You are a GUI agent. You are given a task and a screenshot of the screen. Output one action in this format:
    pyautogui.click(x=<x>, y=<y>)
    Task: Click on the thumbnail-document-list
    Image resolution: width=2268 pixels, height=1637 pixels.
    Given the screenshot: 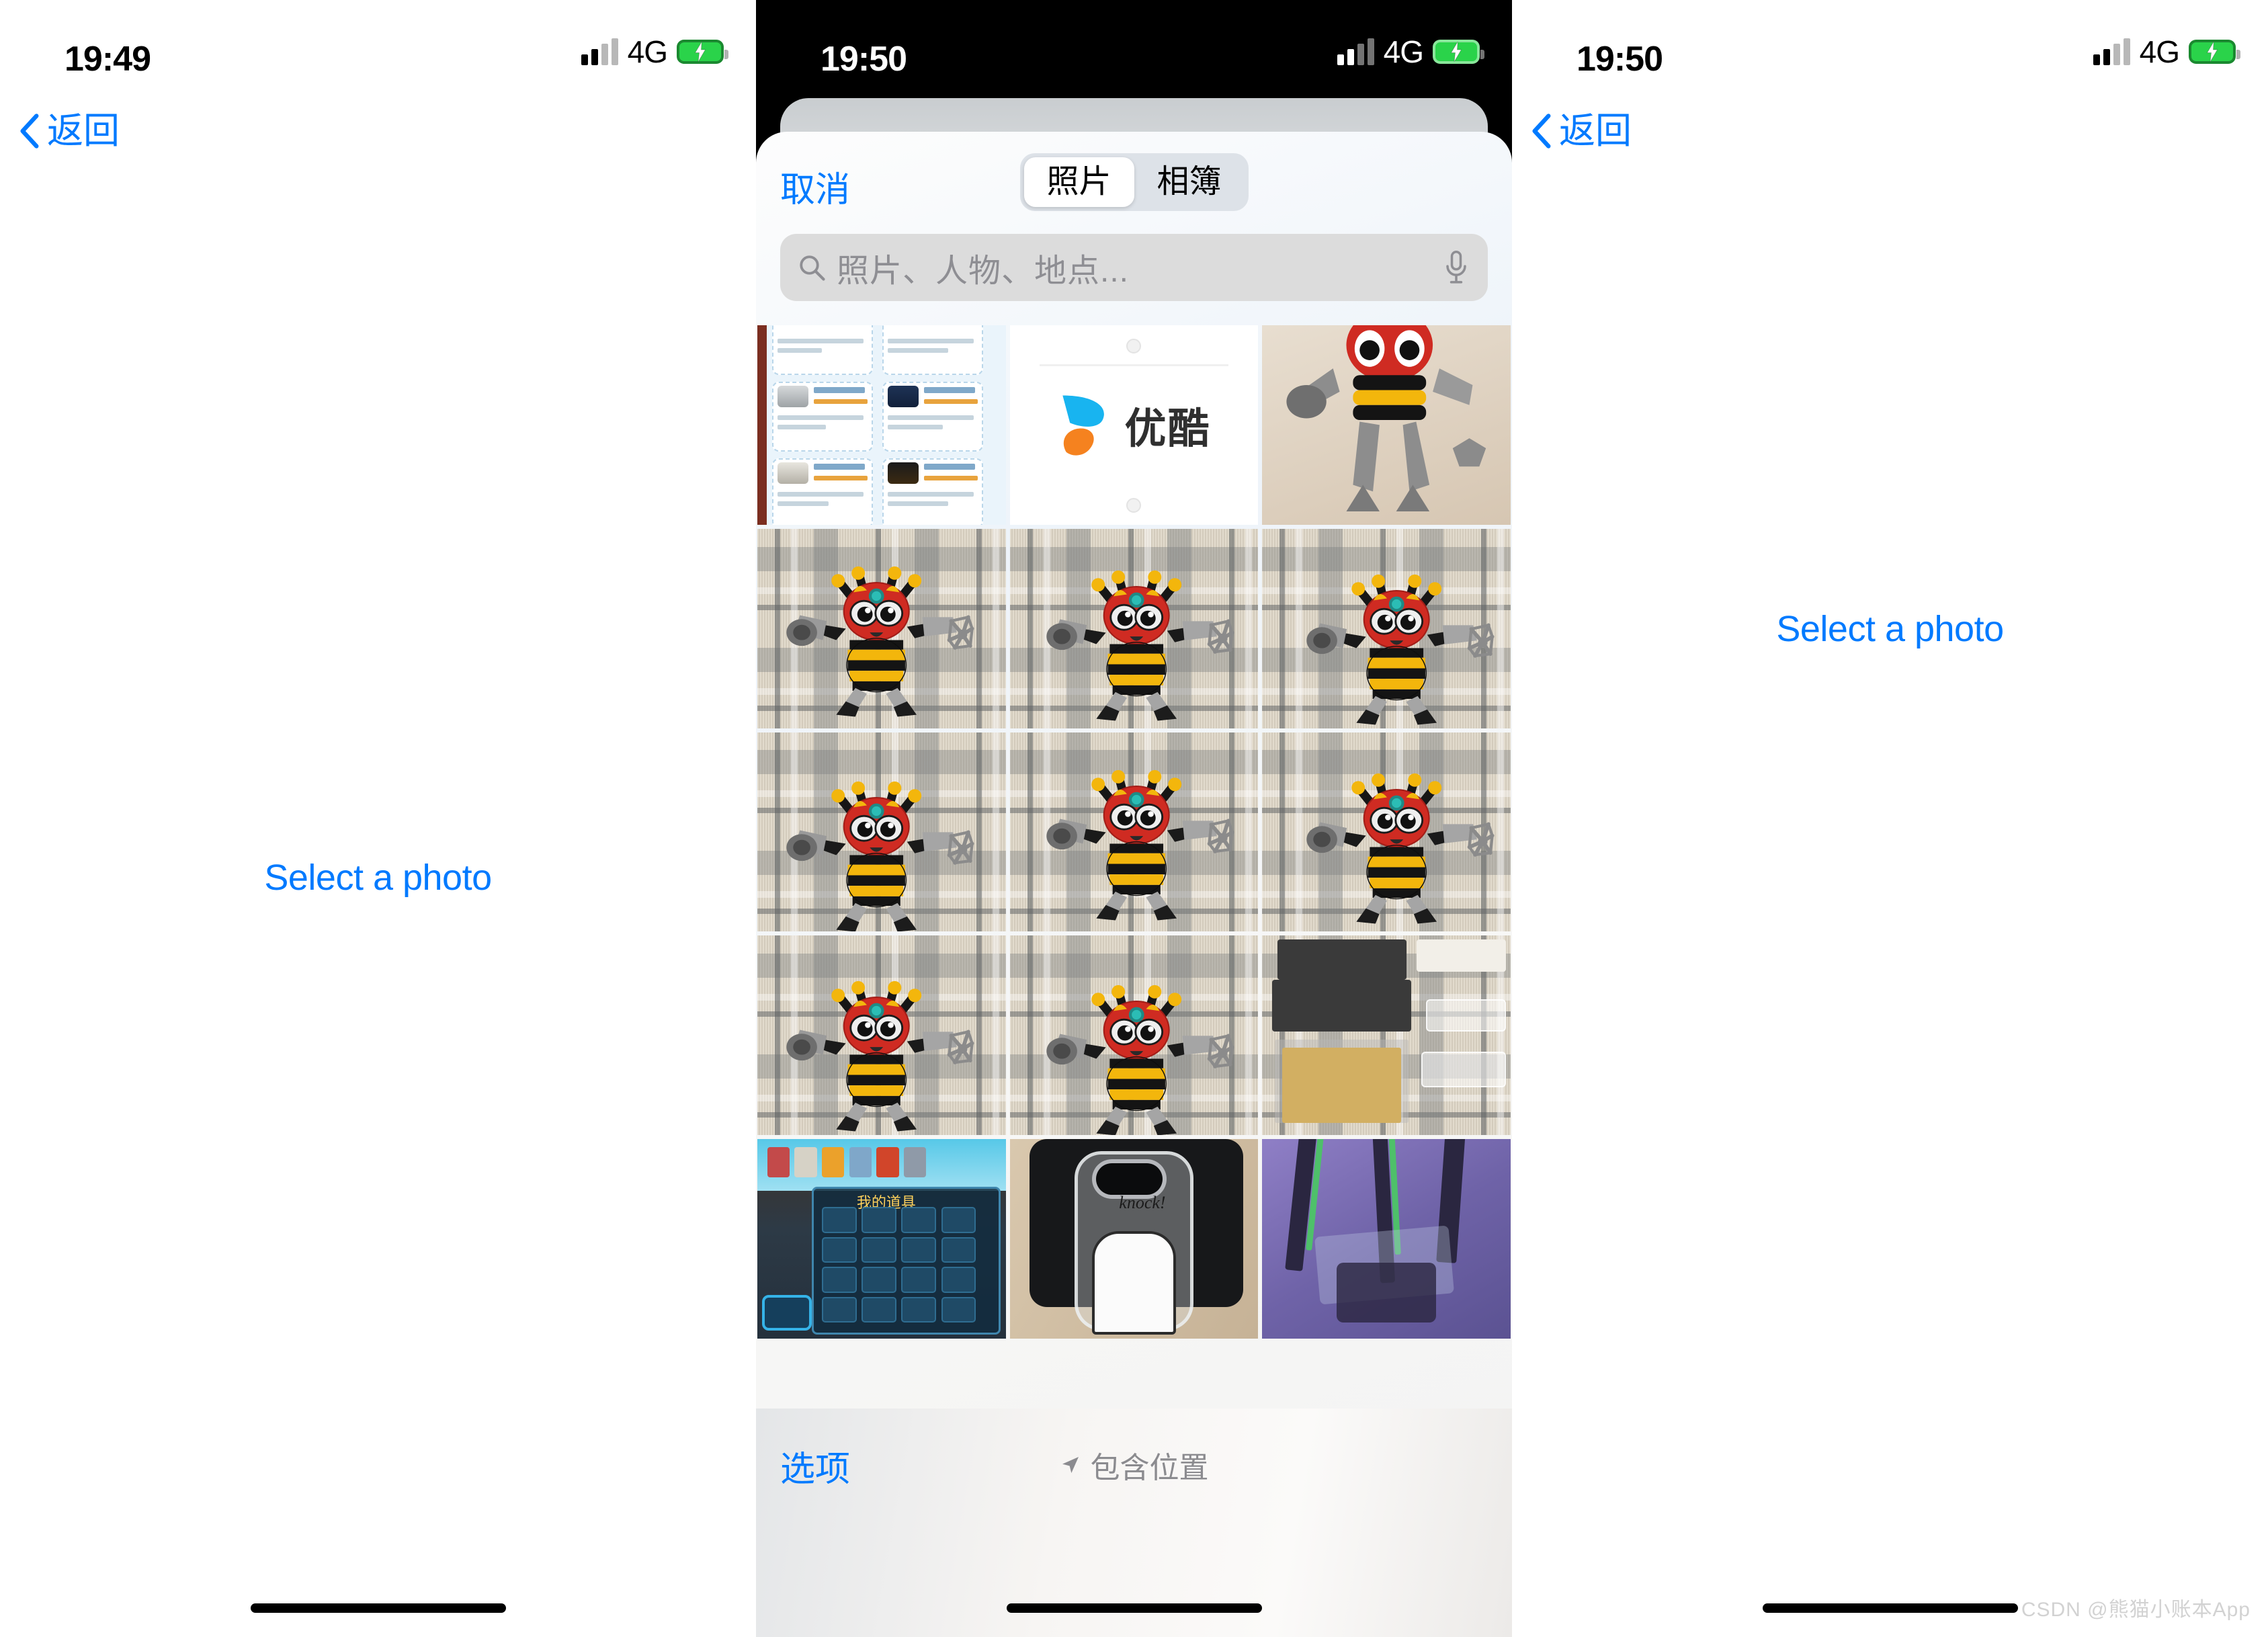 What is the action you would take?
    pyautogui.click(x=882, y=425)
    